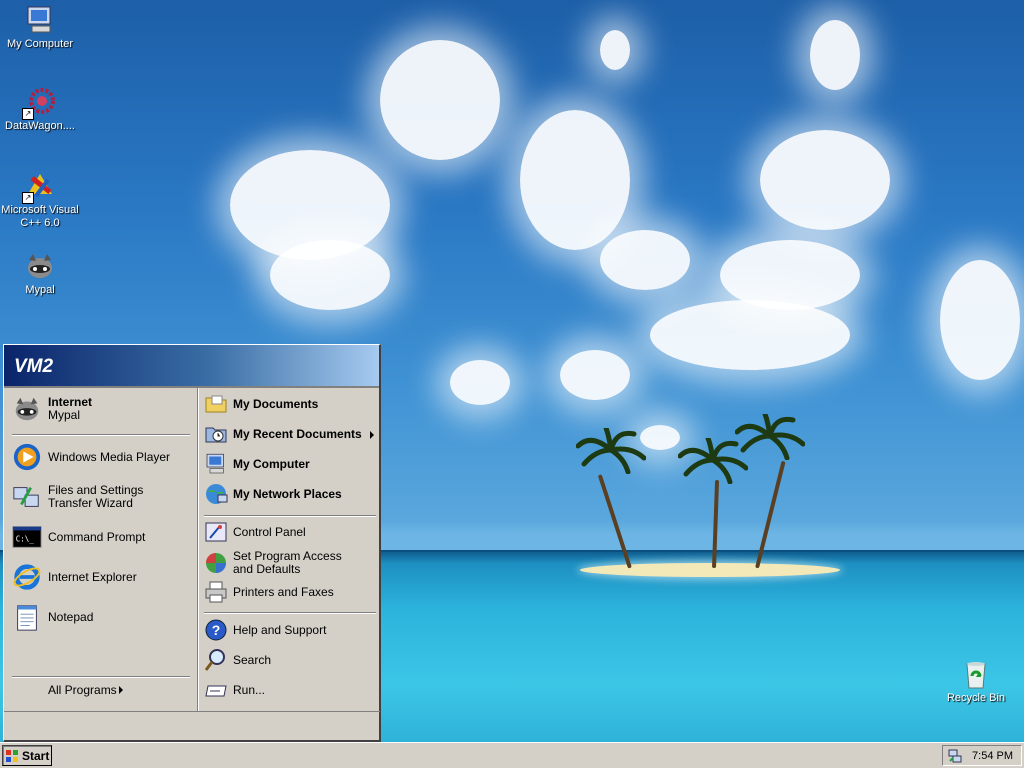 The width and height of the screenshot is (1024, 768). What do you see at coordinates (216, 660) in the screenshot?
I see `search-icon` at bounding box center [216, 660].